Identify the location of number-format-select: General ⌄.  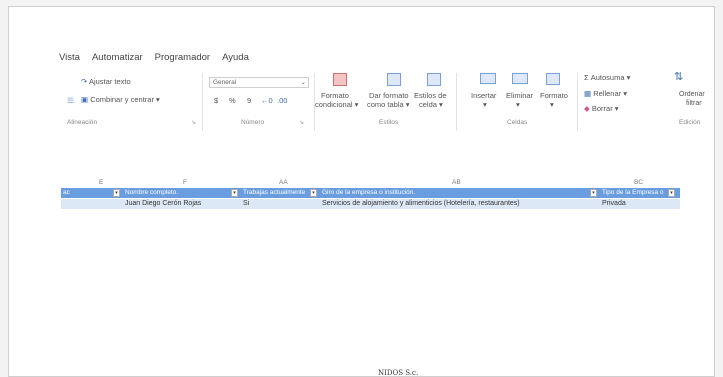
(259, 82).